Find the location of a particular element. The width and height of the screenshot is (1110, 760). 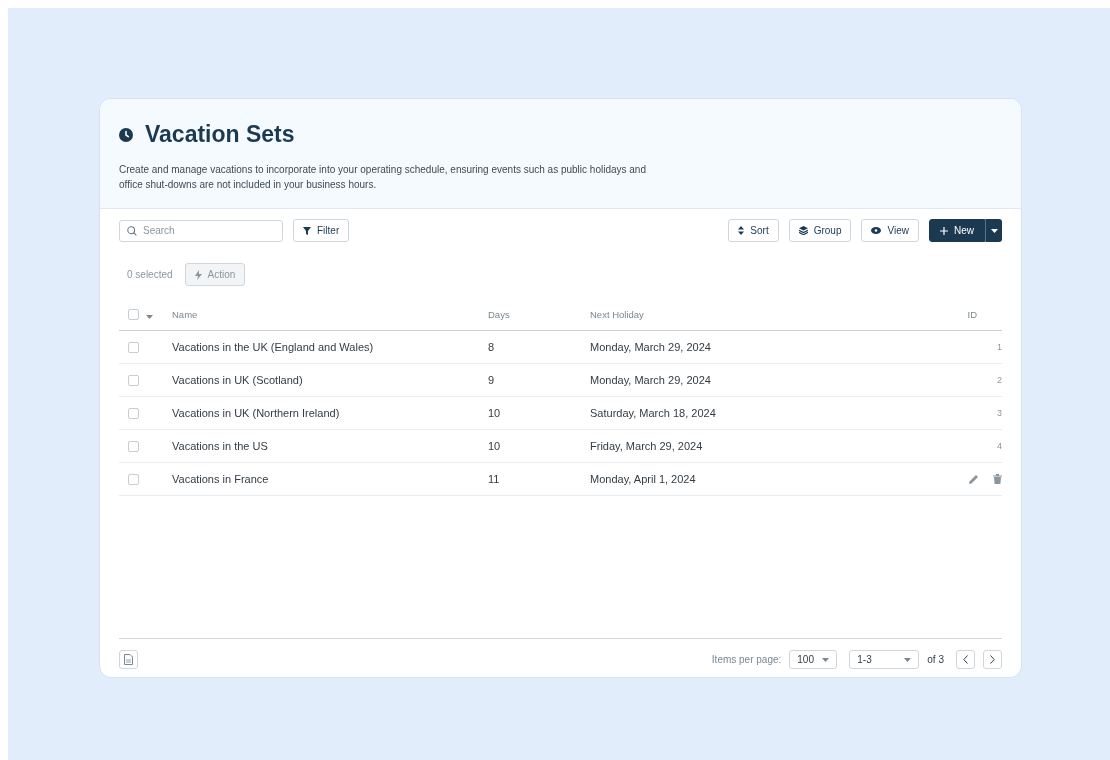

page-count: of 3 is located at coordinates (935, 659).